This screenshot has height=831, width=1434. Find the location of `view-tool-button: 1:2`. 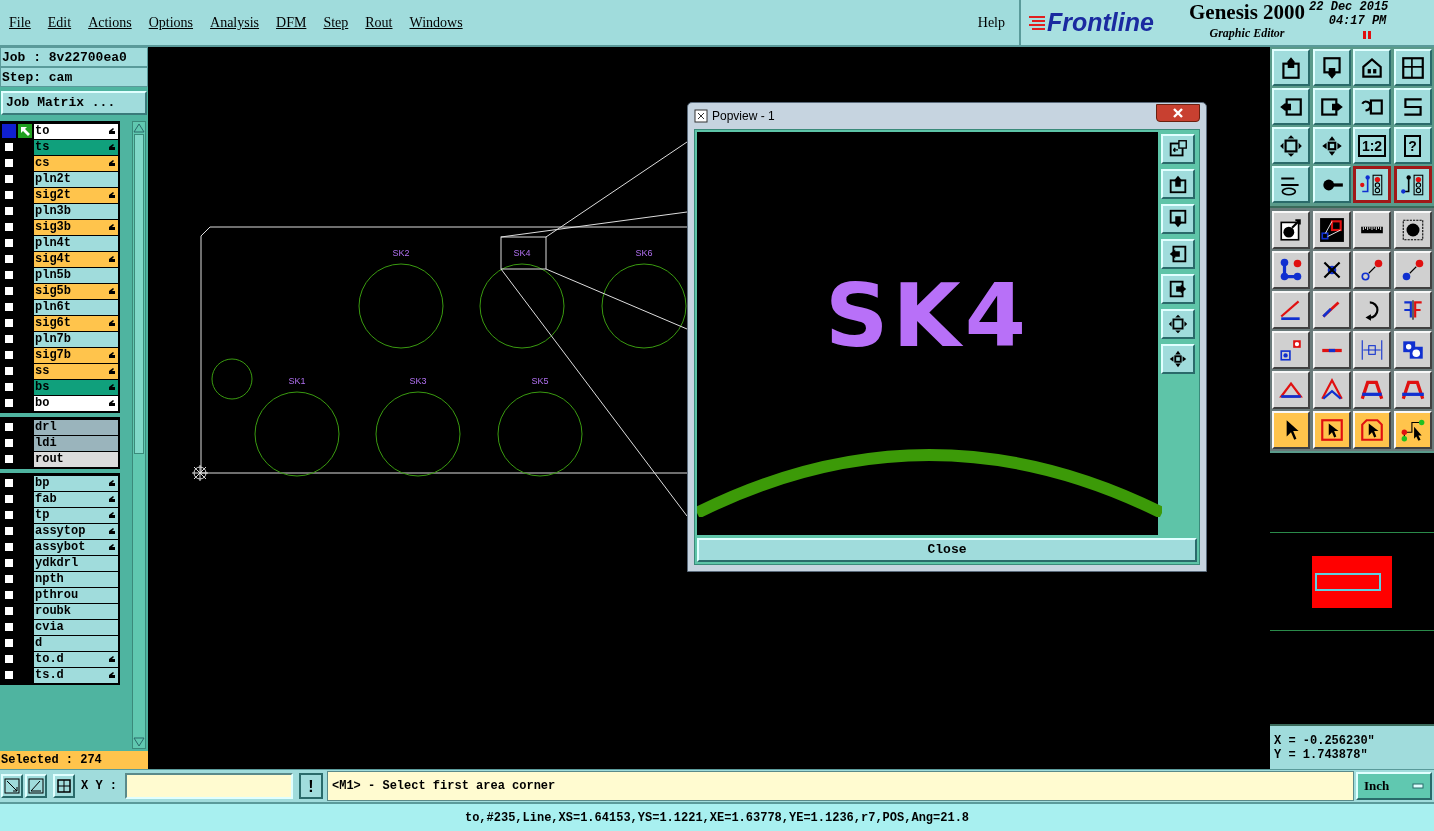

view-tool-button: 1:2 is located at coordinates (1372, 145).